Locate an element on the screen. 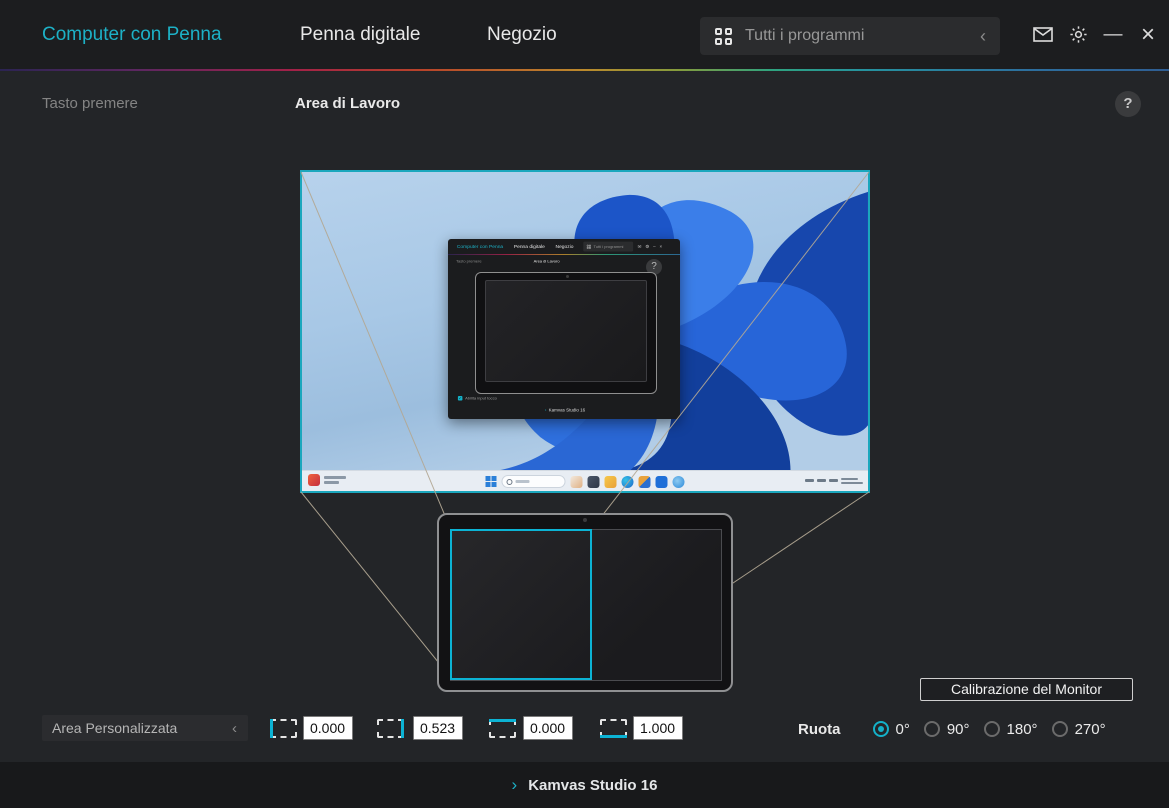 The height and width of the screenshot is (808, 1169). rect-top-edge-icon is located at coordinates (502, 728).